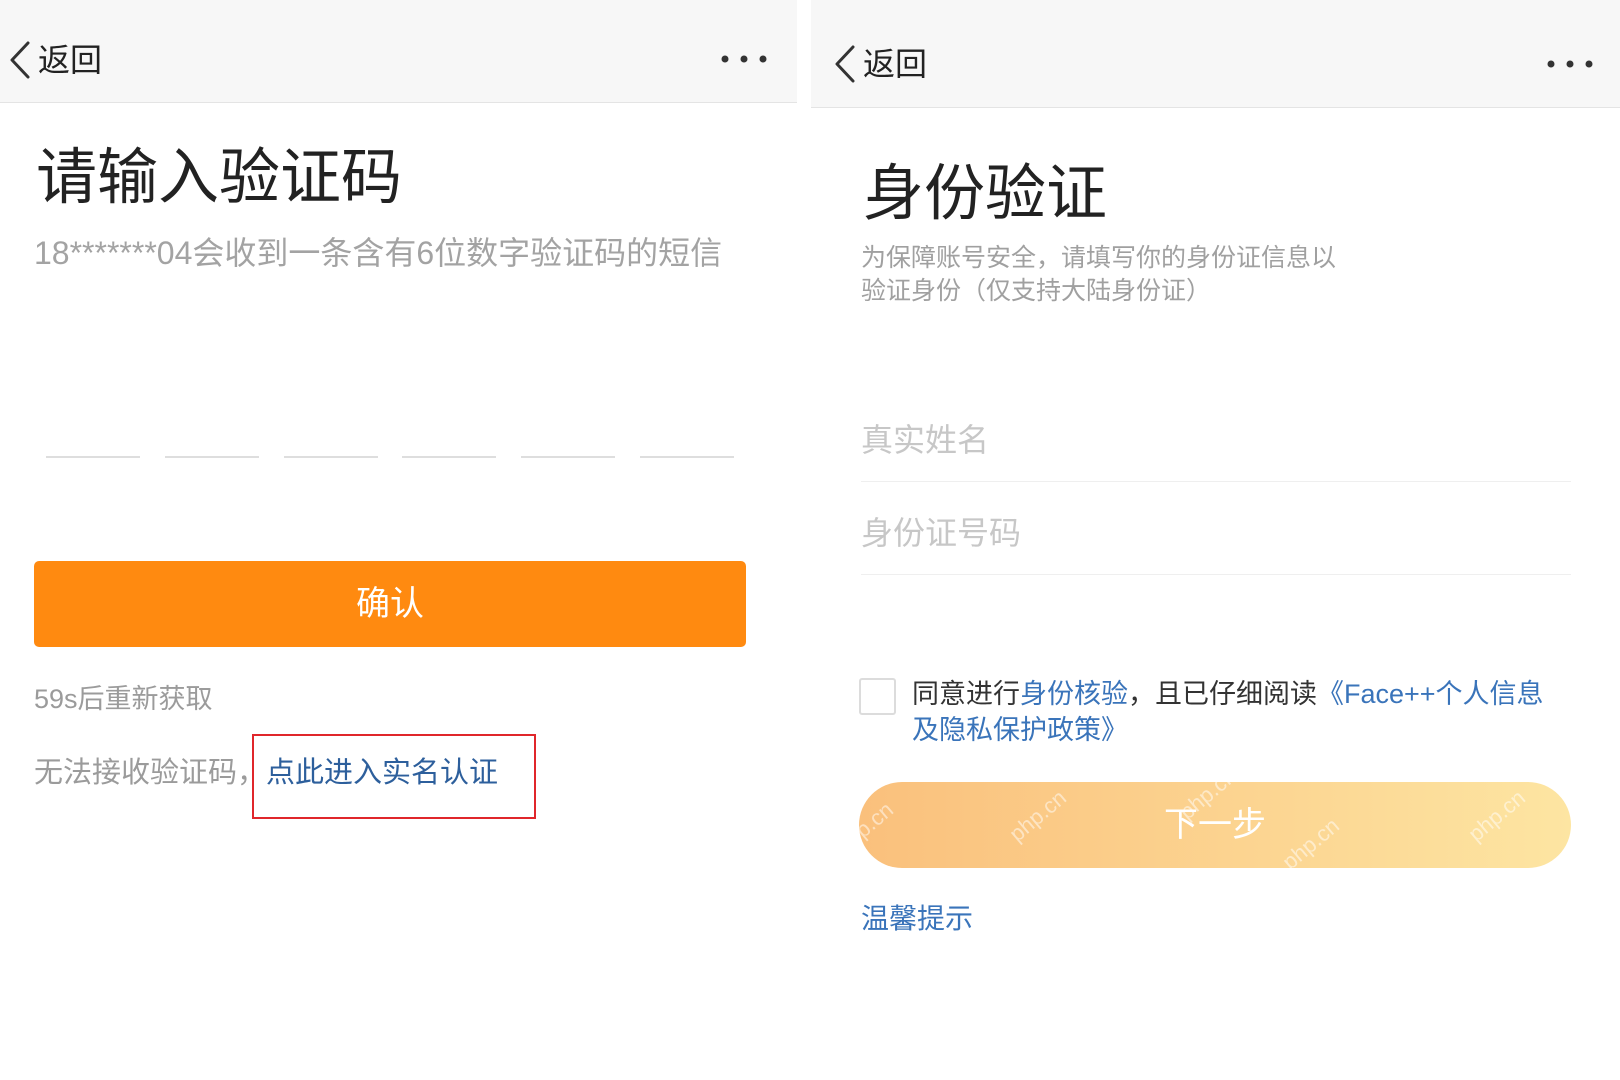 The height and width of the screenshot is (1080, 1620). I want to click on real-name-field, so click(1216, 441).